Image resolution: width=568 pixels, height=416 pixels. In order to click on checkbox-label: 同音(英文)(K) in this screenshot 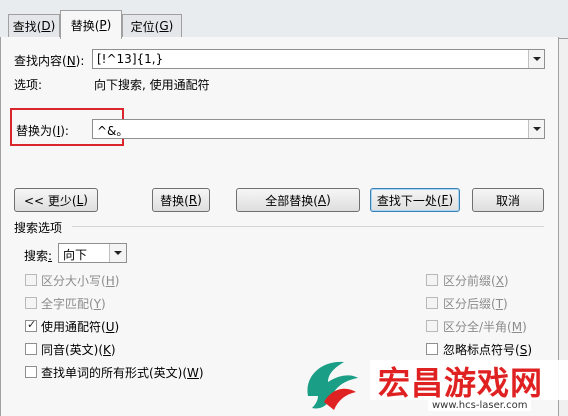, I will do `click(78, 350)`.